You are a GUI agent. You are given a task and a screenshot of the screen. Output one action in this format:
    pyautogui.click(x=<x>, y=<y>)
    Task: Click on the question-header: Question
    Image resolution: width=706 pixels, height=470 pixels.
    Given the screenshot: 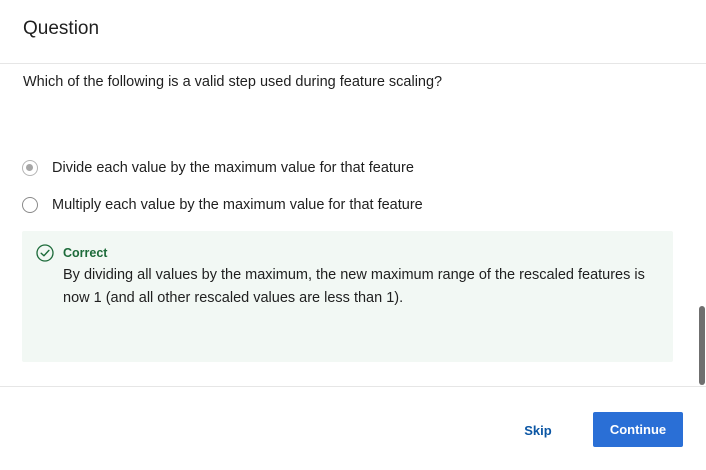 What is the action you would take?
    pyautogui.click(x=353, y=32)
    